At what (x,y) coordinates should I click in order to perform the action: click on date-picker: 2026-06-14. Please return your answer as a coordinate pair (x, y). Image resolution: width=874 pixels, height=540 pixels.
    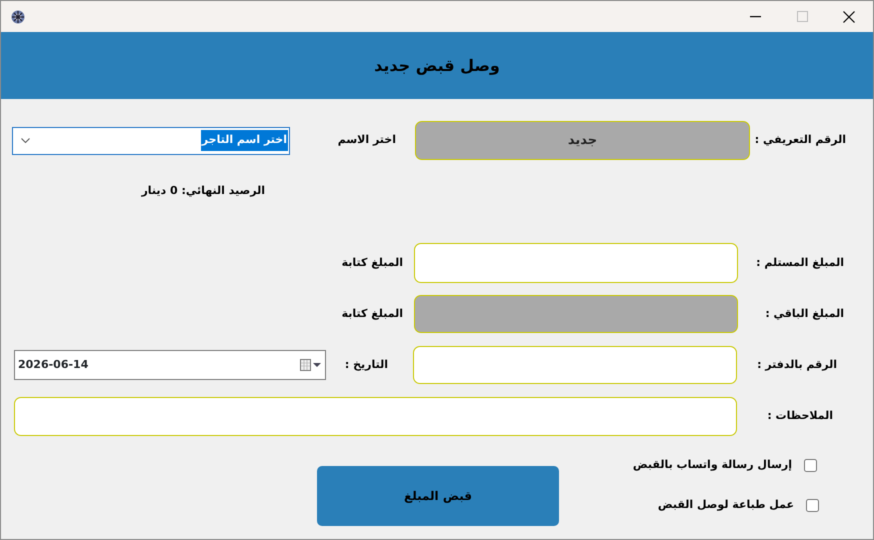
    Looking at the image, I should click on (170, 365).